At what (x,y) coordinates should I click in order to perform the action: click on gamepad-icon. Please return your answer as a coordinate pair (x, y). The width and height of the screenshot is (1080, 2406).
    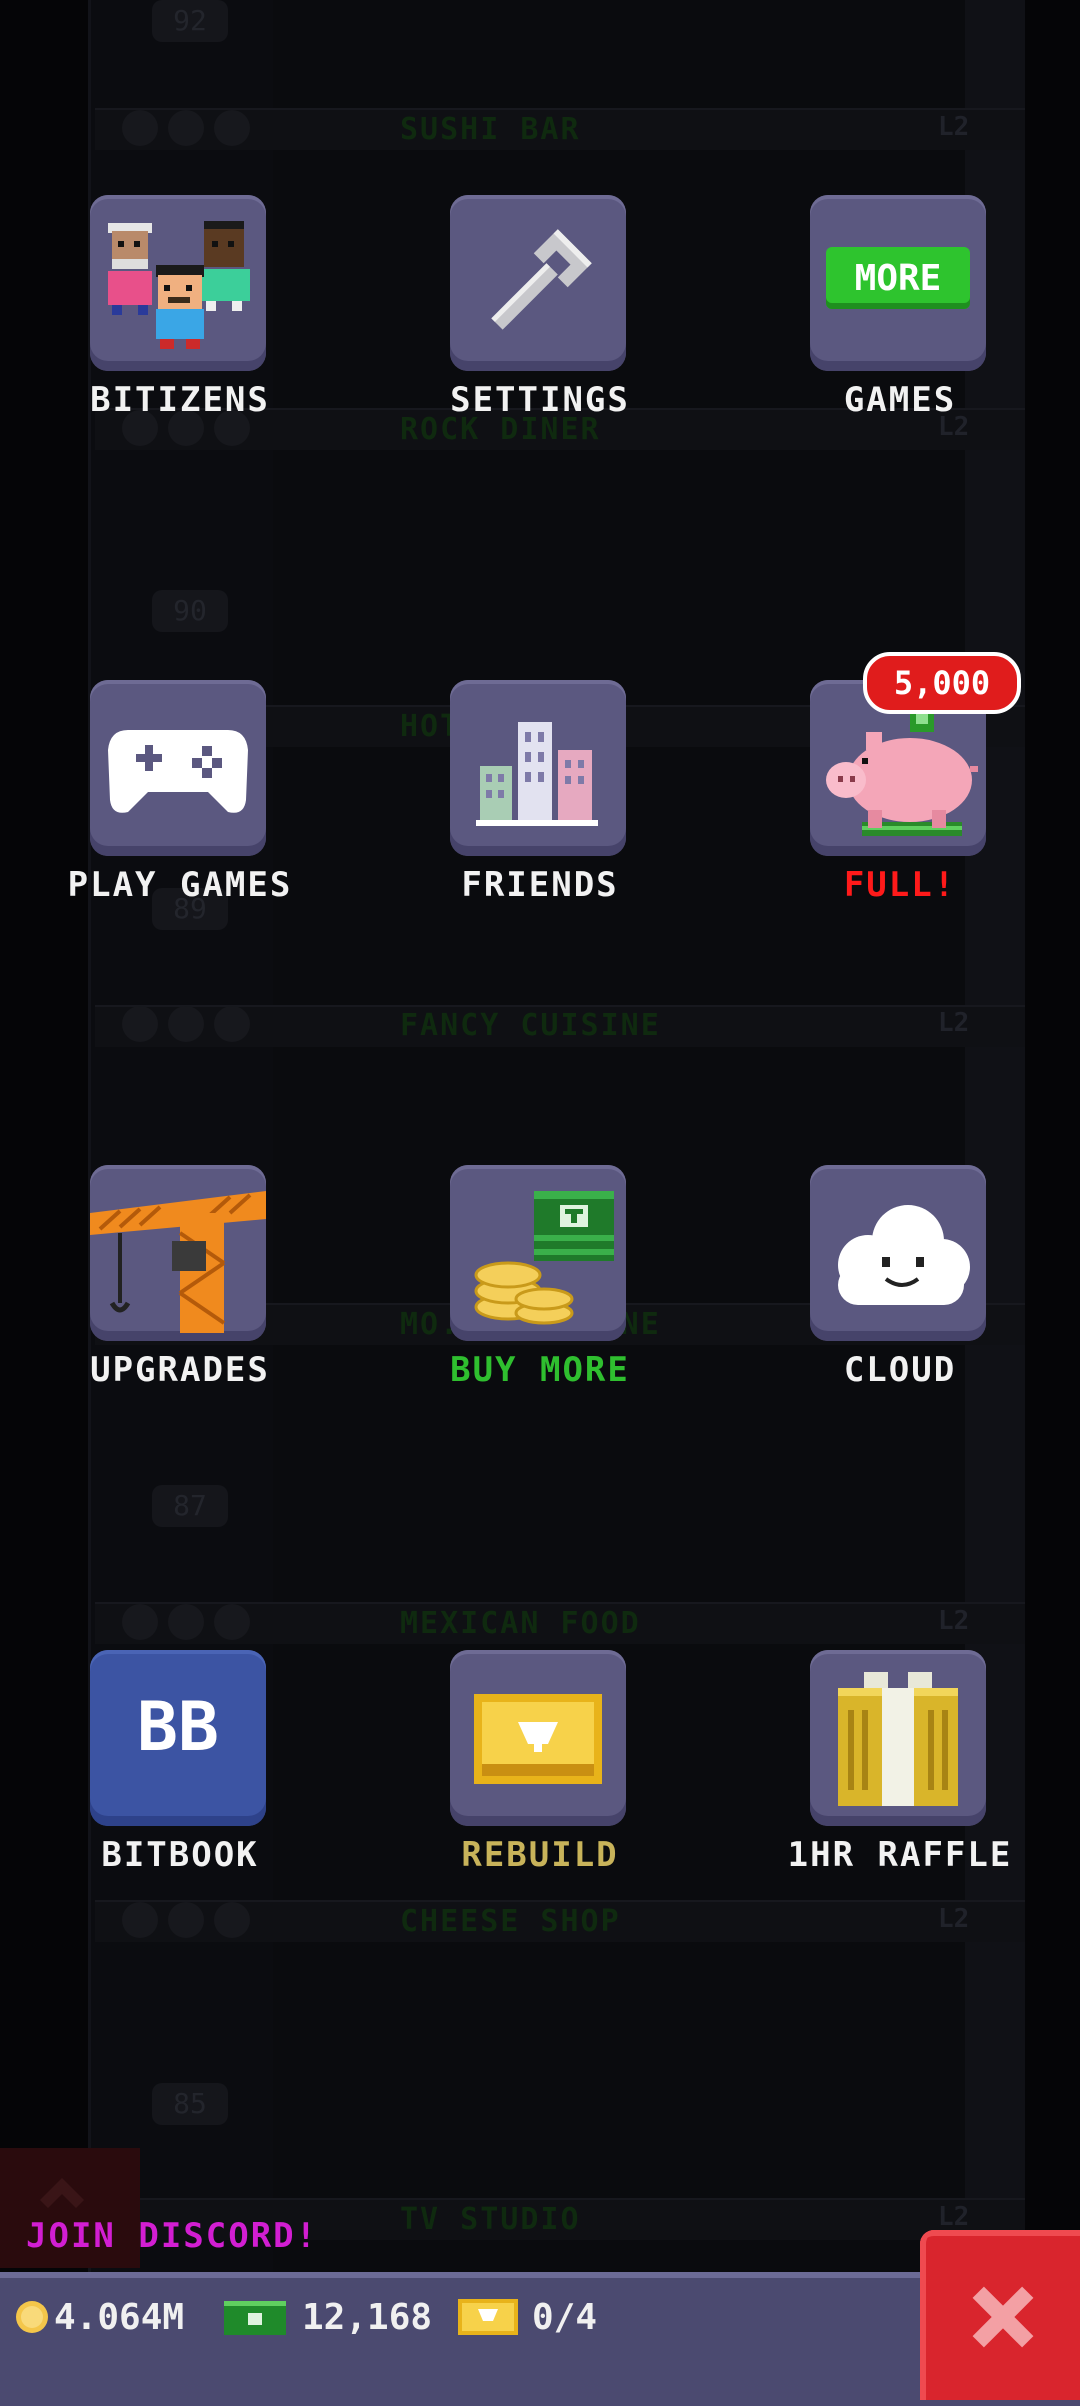
    Looking at the image, I should click on (178, 771).